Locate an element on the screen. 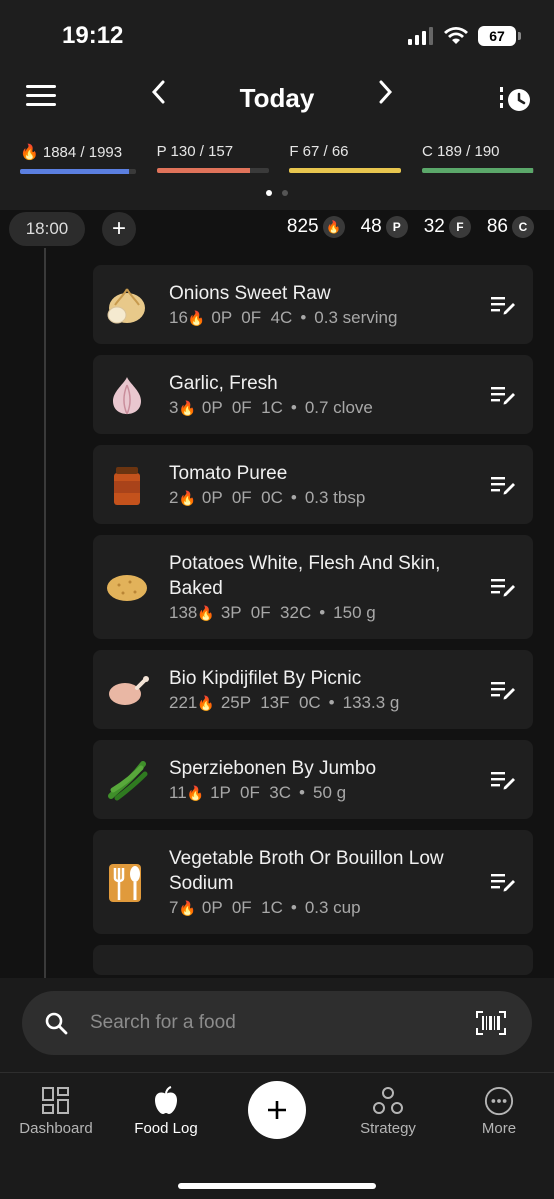 This screenshot has width=554, height=1199. more-icon is located at coordinates (499, 1101).